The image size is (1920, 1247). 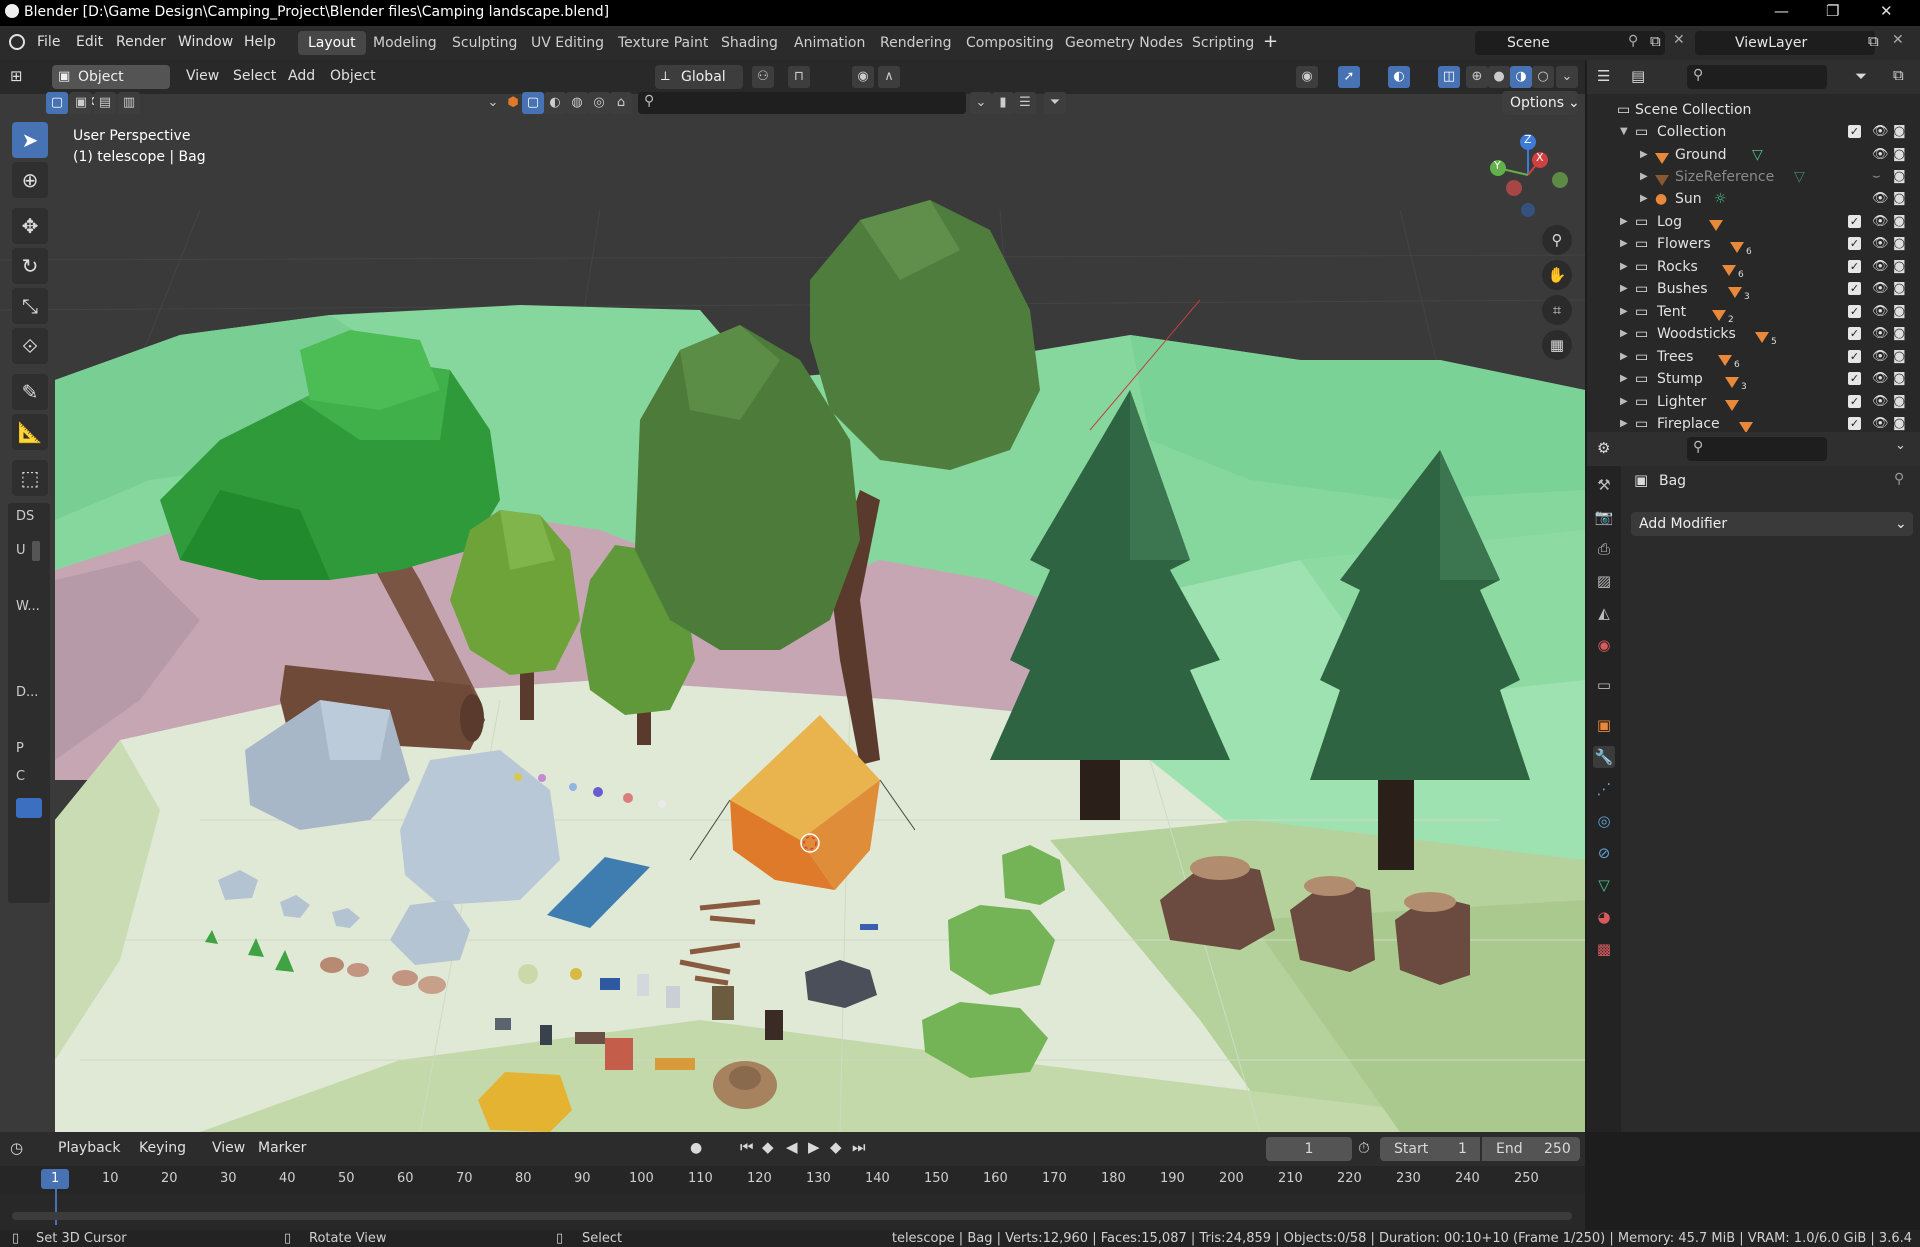 I want to click on particles-tab-icon: ⋰, so click(x=1604, y=789).